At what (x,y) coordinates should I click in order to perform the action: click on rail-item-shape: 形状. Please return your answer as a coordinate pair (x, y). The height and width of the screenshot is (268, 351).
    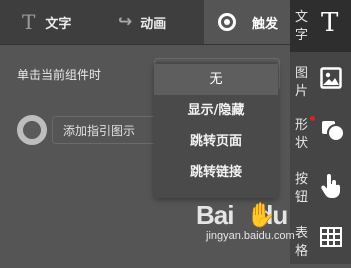
    Looking at the image, I should click on (320, 134).